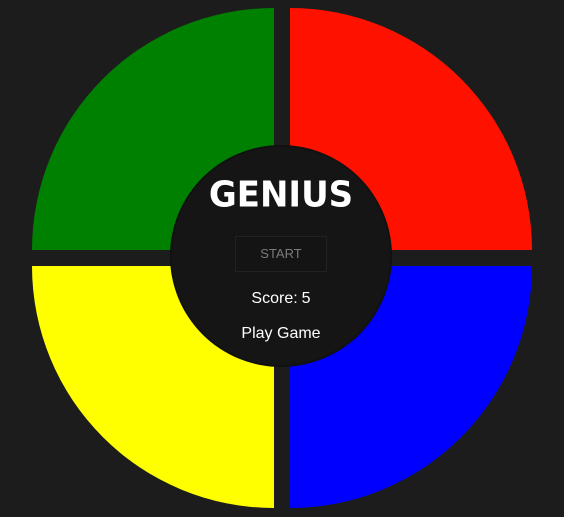 The image size is (564, 517). I want to click on score-label: Score:, so click(274, 298).